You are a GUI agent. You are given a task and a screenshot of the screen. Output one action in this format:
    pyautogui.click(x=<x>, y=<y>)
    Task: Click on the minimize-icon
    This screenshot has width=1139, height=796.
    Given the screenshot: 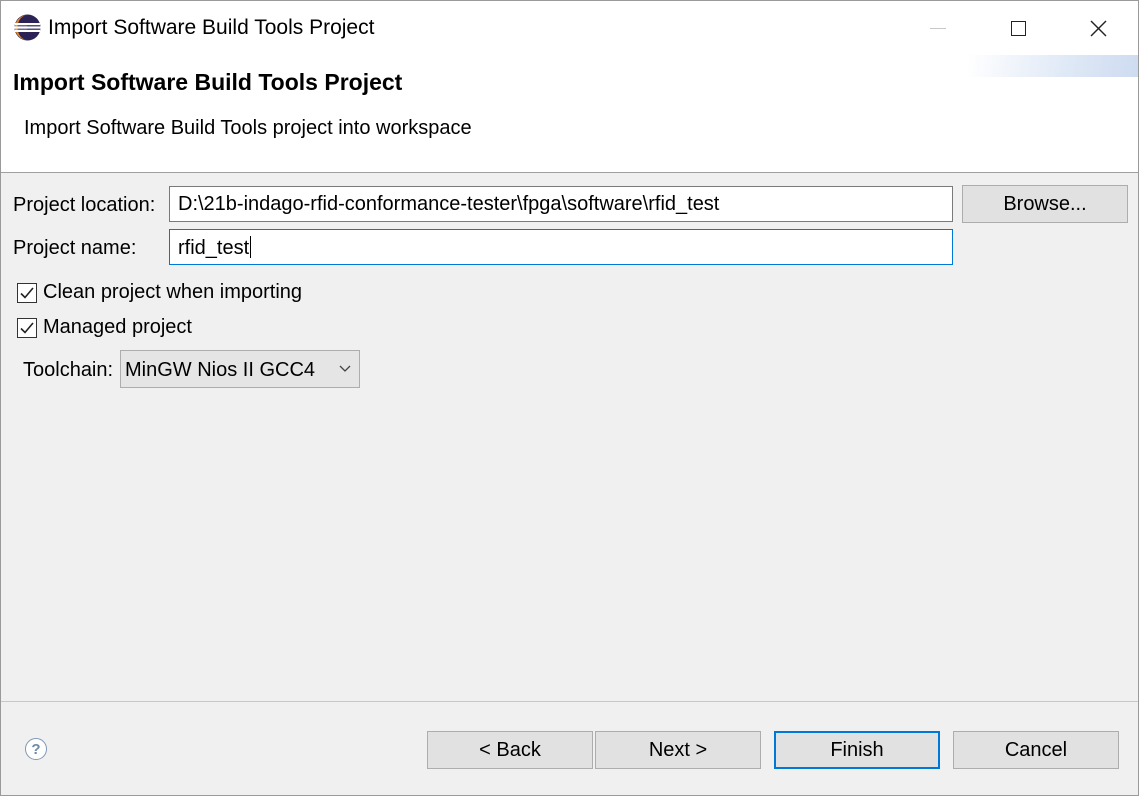 What is the action you would take?
    pyautogui.click(x=938, y=28)
    